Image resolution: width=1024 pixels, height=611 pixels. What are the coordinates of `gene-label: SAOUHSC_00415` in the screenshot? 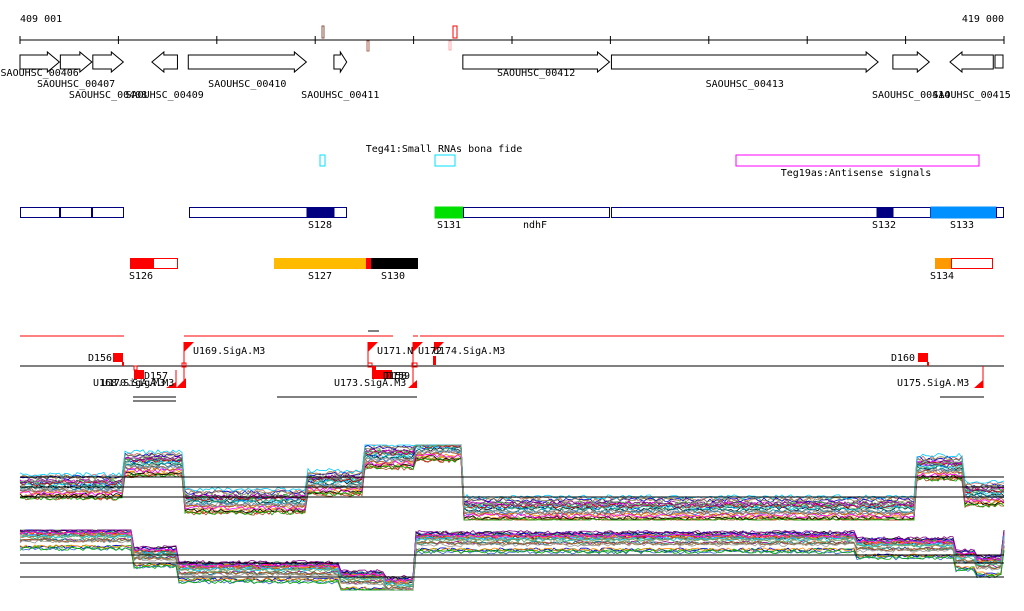 It's located at (971, 95).